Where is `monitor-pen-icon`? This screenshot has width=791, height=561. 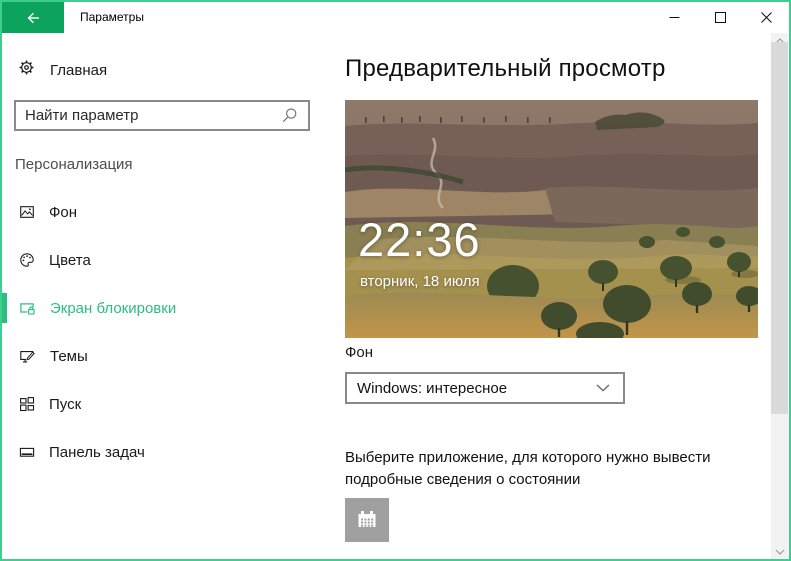 monitor-pen-icon is located at coordinates (27, 356).